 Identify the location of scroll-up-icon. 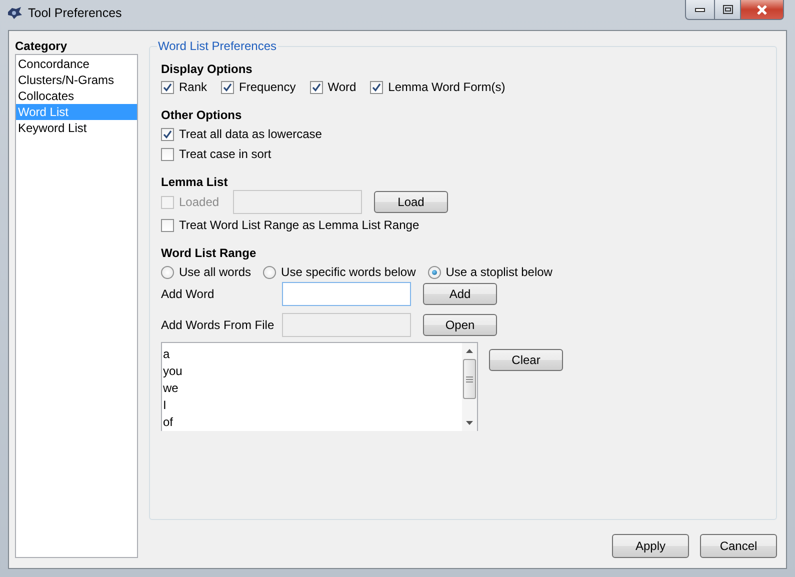
(469, 351).